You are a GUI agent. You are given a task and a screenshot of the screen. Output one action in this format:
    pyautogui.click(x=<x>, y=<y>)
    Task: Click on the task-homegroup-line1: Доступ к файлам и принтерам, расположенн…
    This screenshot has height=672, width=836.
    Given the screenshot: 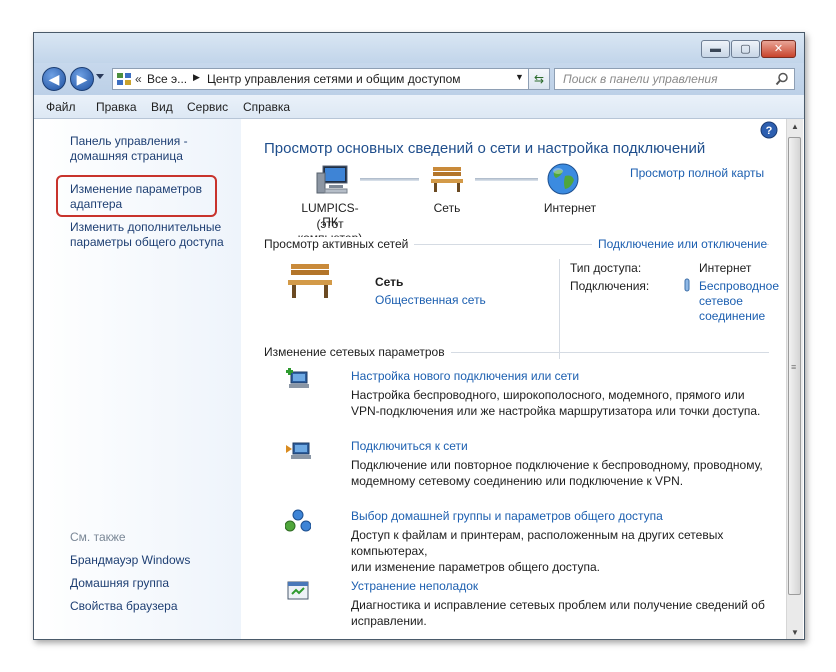 What is the action you would take?
    pyautogui.click(x=537, y=543)
    